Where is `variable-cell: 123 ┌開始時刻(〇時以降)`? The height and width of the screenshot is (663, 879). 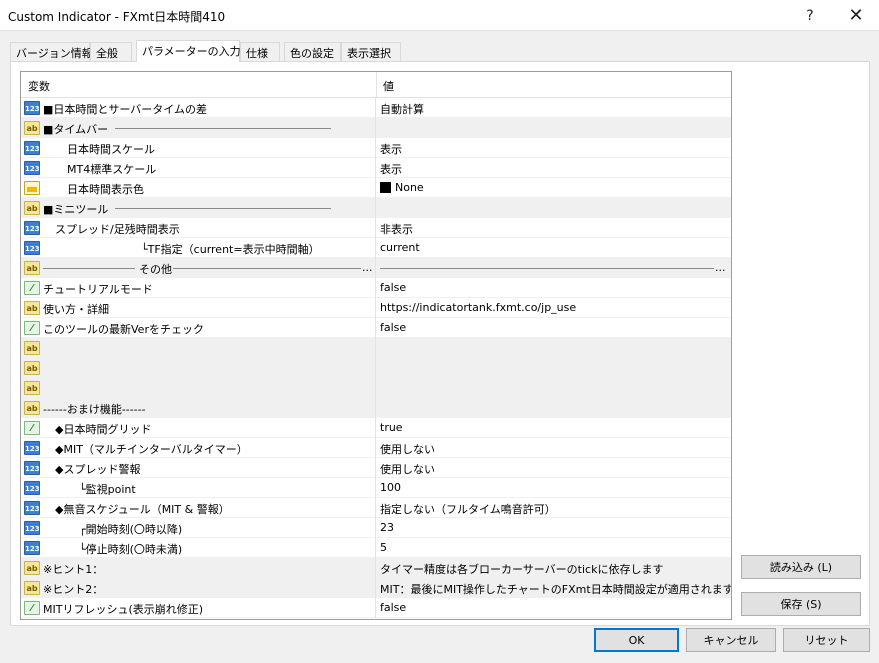
variable-cell: 123 ┌開始時刻(〇時以降) is located at coordinates (198, 528).